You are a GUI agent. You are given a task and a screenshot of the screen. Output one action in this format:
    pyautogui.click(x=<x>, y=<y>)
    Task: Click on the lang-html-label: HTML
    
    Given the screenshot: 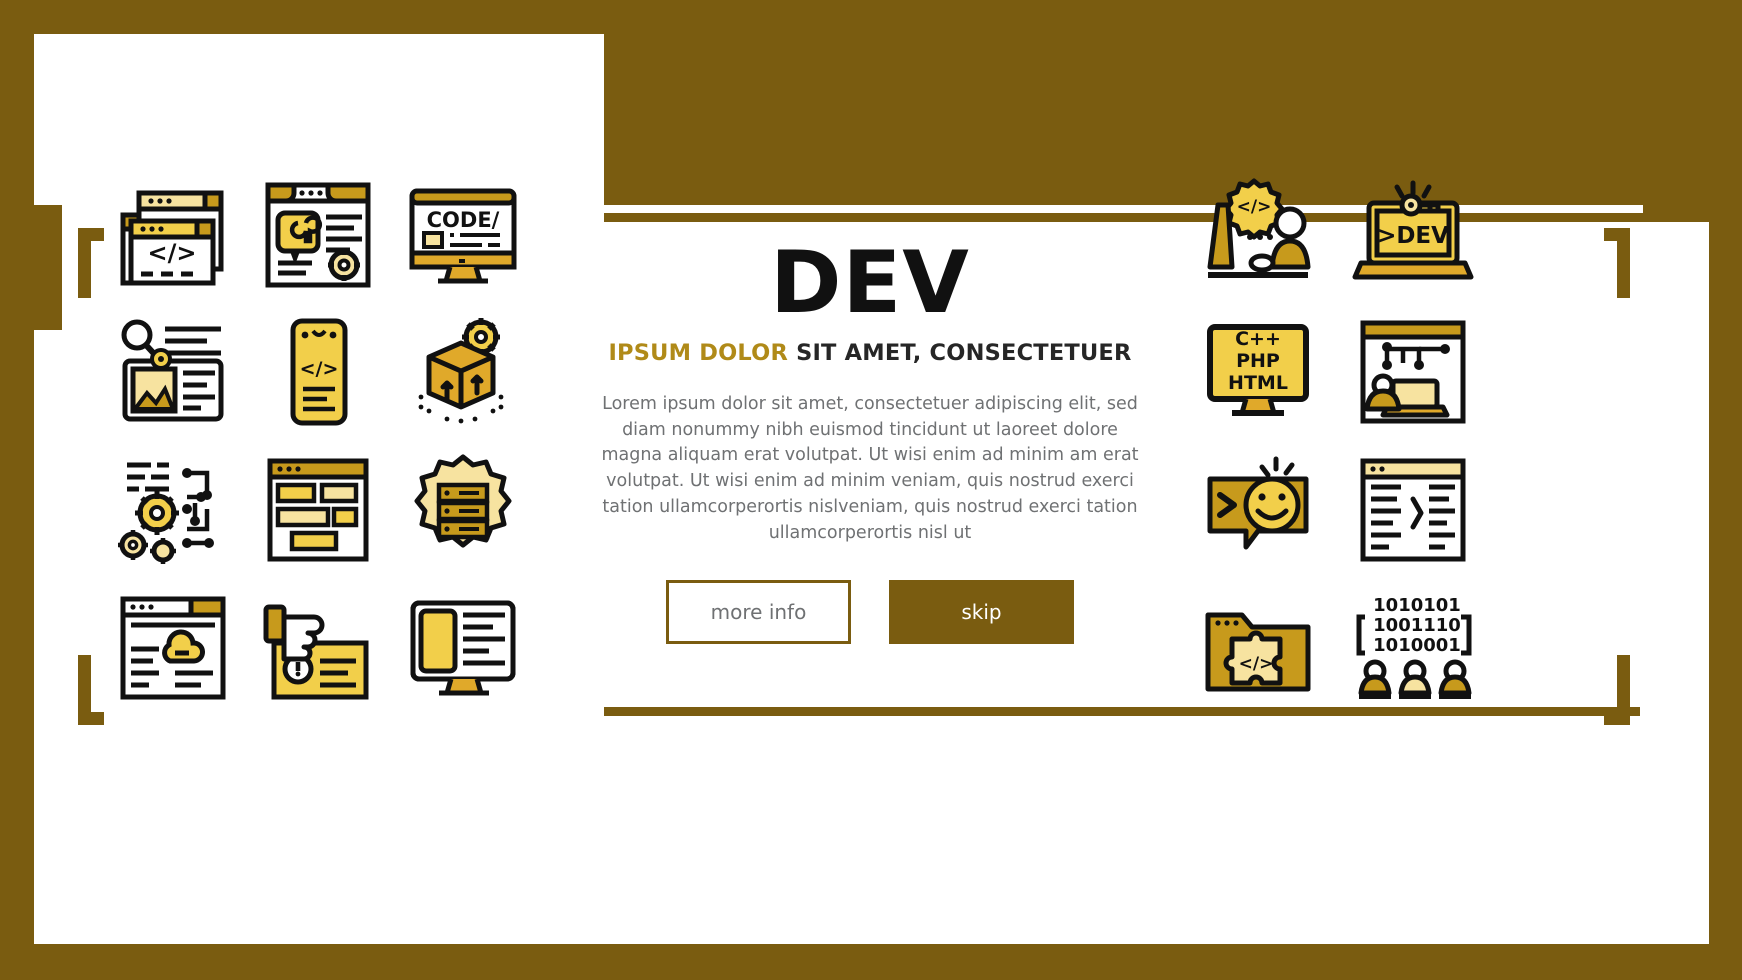 What is the action you would take?
    pyautogui.click(x=1258, y=383)
    